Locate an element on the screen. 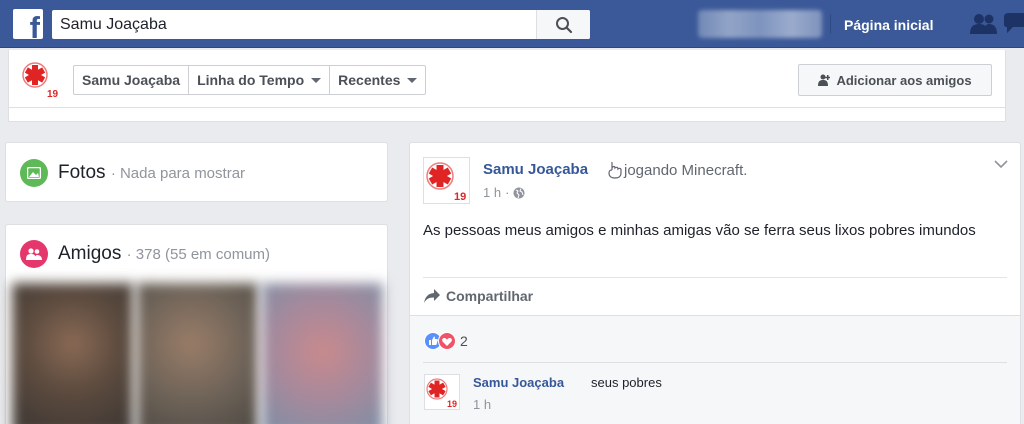  profile-tabs: Samu Joaçaba Linha do Tempo Recentes is located at coordinates (250, 80).